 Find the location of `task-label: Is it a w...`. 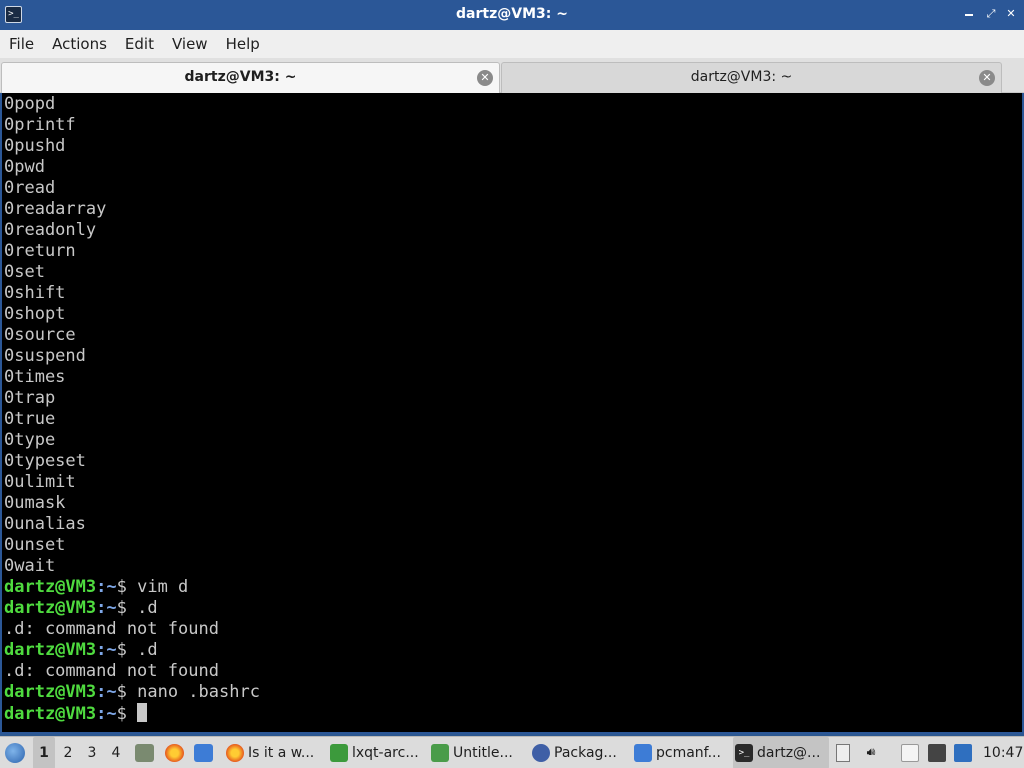

task-label: Is it a w... is located at coordinates (281, 753).